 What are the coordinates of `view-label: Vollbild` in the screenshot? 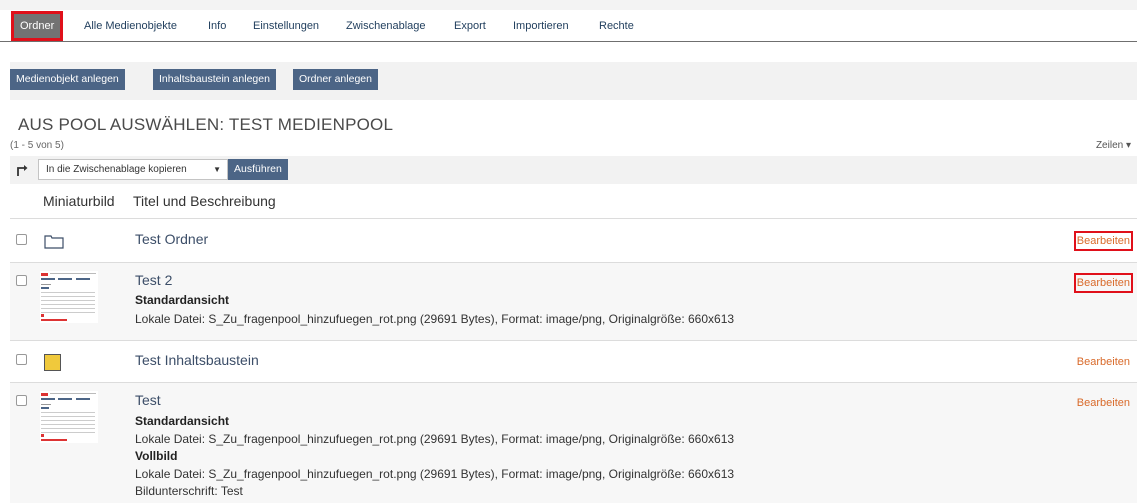 It's located at (156, 456).